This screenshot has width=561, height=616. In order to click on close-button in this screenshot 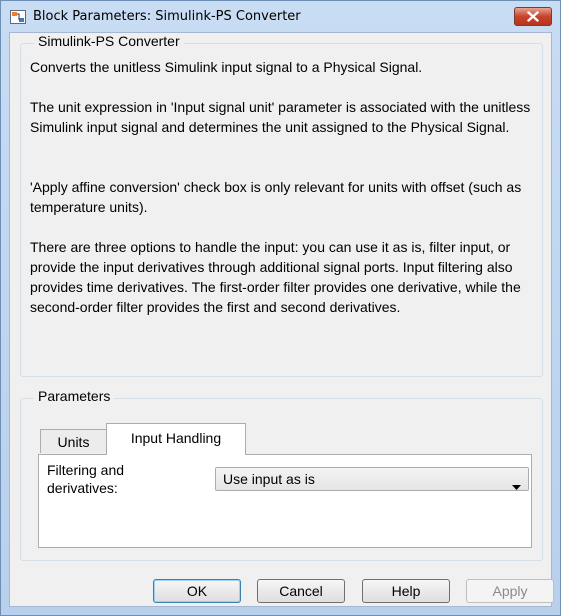, I will do `click(533, 16)`.